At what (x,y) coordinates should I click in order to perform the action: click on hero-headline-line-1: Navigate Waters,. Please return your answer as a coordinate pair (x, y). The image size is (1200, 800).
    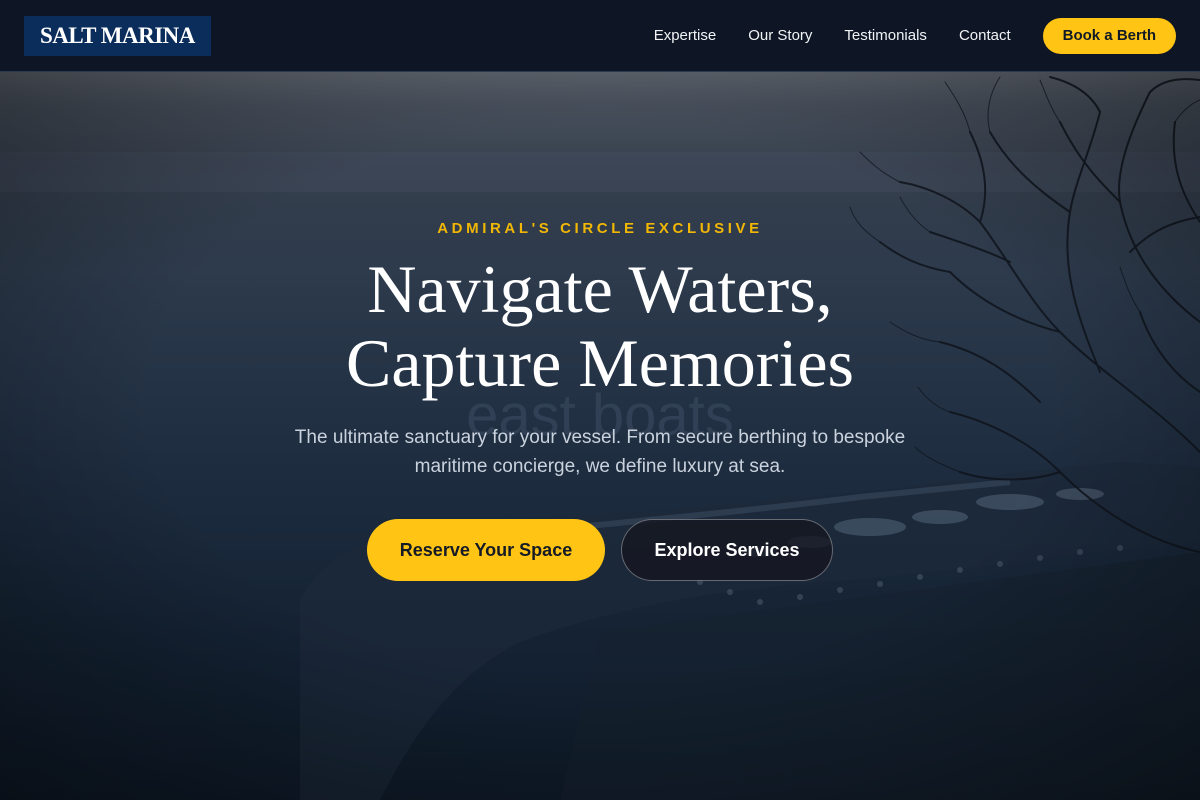
    Looking at the image, I should click on (600, 289).